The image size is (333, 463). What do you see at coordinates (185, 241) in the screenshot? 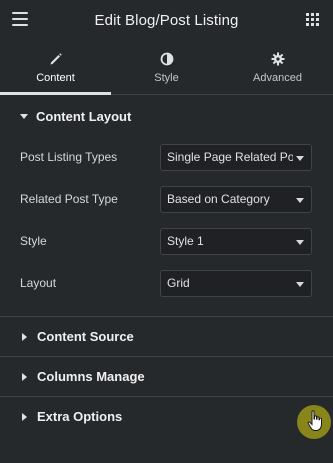
I see `select-value: Style 1` at bounding box center [185, 241].